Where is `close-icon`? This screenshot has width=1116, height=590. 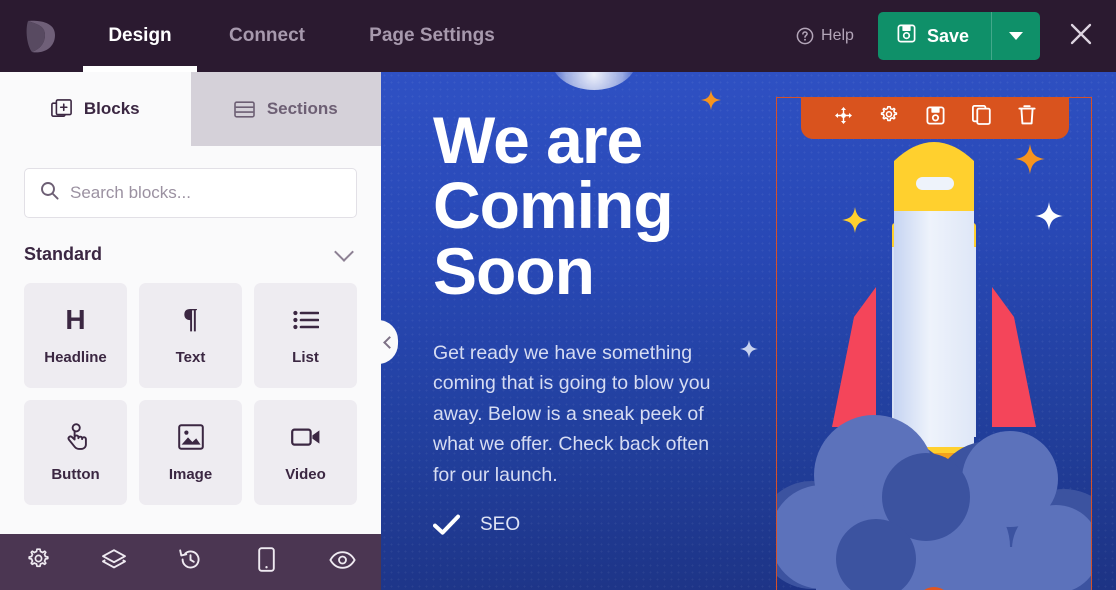 close-icon is located at coordinates (1081, 36).